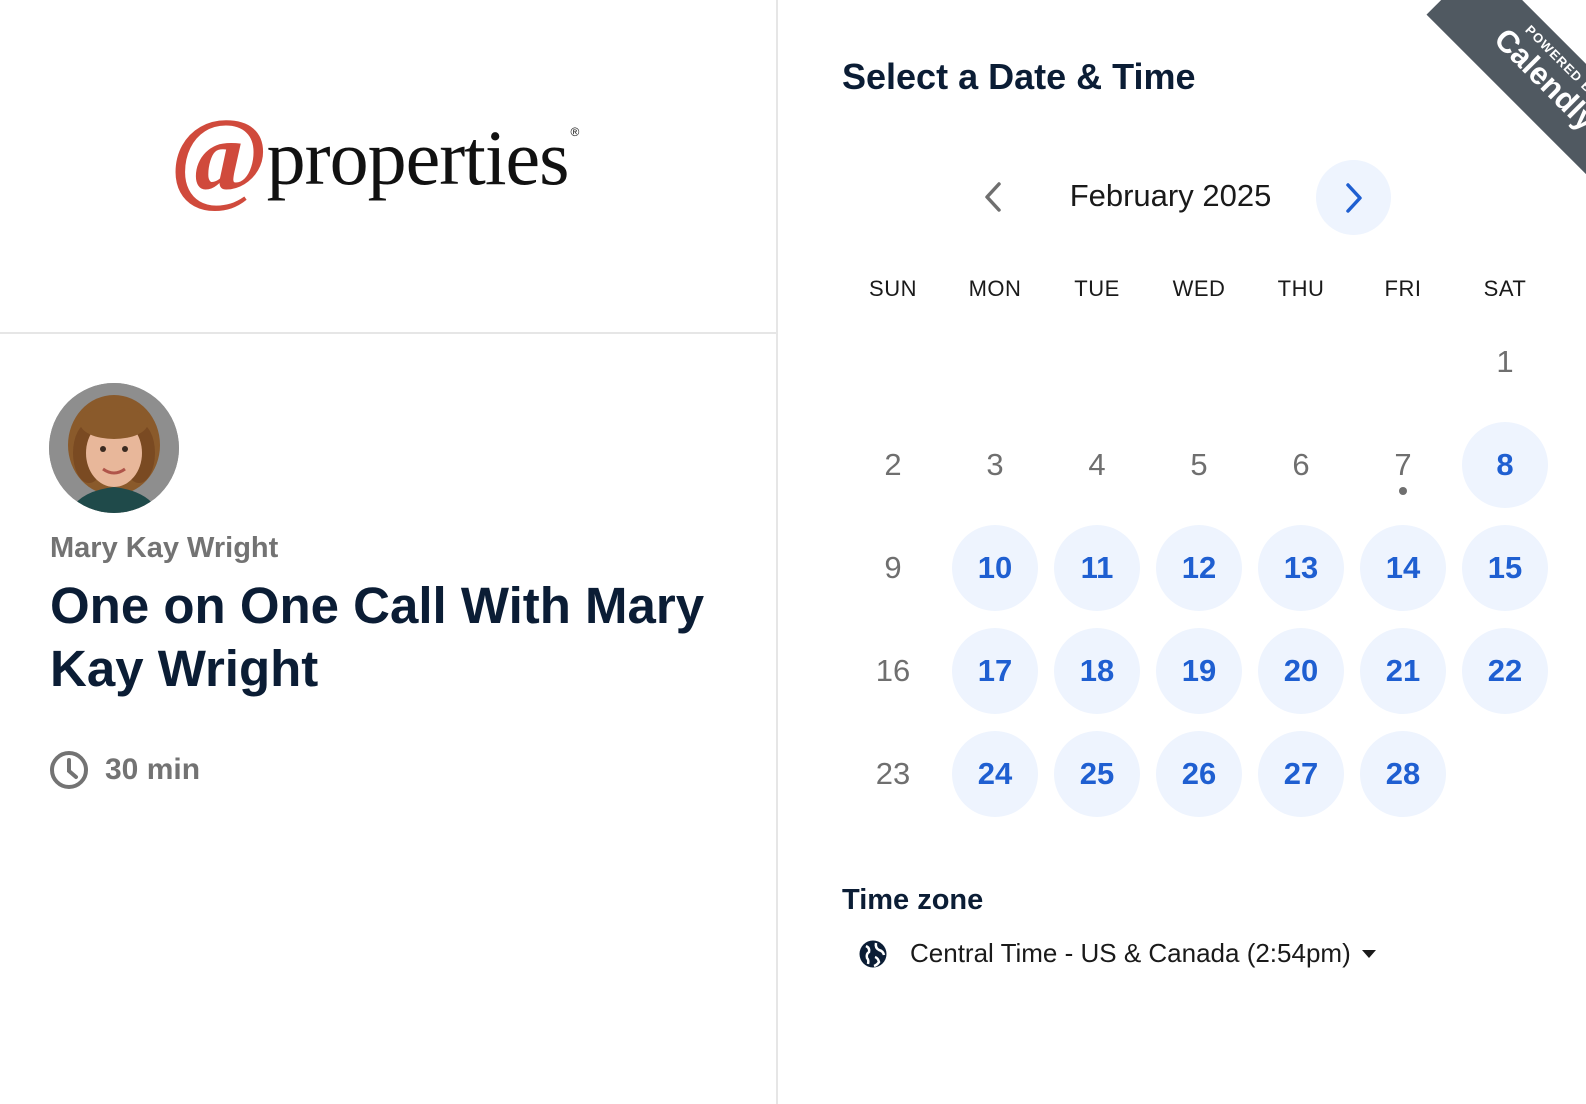 The width and height of the screenshot is (1586, 1104). Describe the element at coordinates (995, 464) in the screenshot. I see `day-unavailable-3: 3` at that location.